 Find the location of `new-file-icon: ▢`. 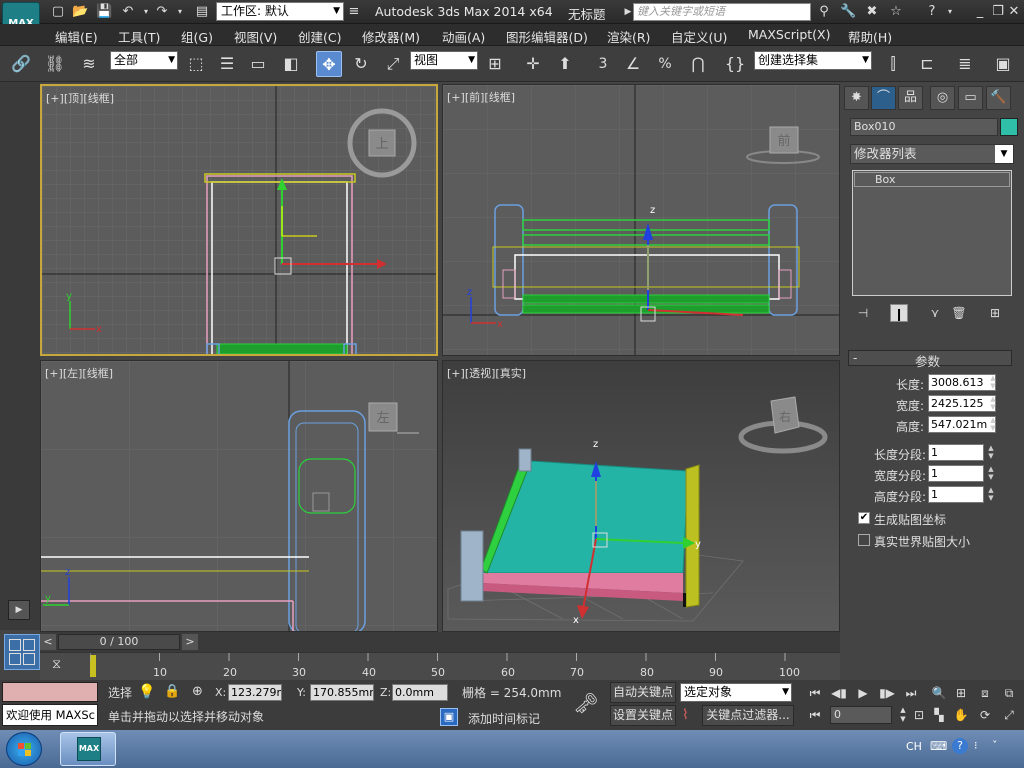

new-file-icon: ▢ is located at coordinates (58, 12).